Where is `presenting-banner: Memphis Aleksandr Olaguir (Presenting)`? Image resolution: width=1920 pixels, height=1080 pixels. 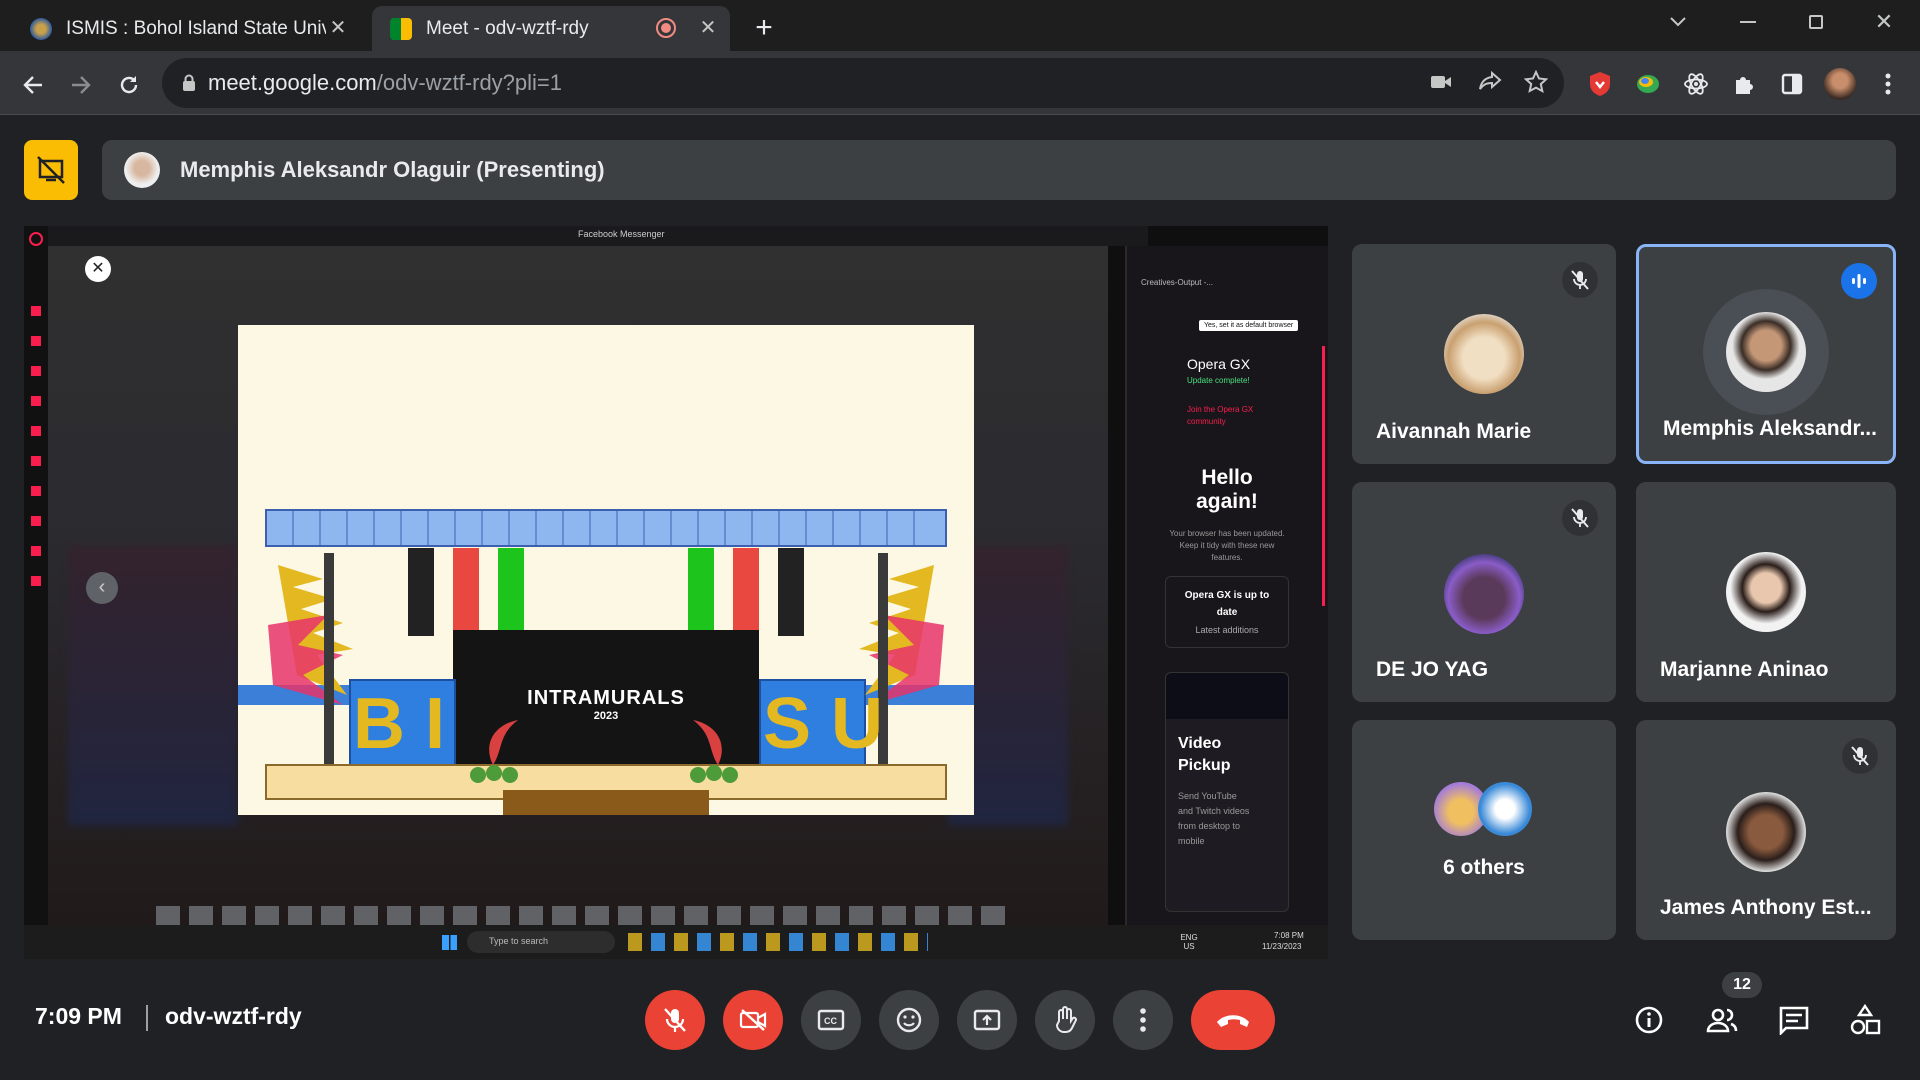
presenting-banner: Memphis Aleksandr Olaguir (Presenting) is located at coordinates (999, 170).